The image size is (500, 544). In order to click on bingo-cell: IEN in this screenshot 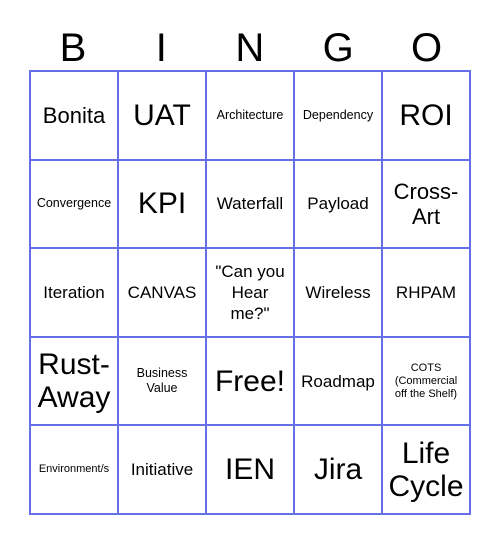, I will do `click(251, 470)`.